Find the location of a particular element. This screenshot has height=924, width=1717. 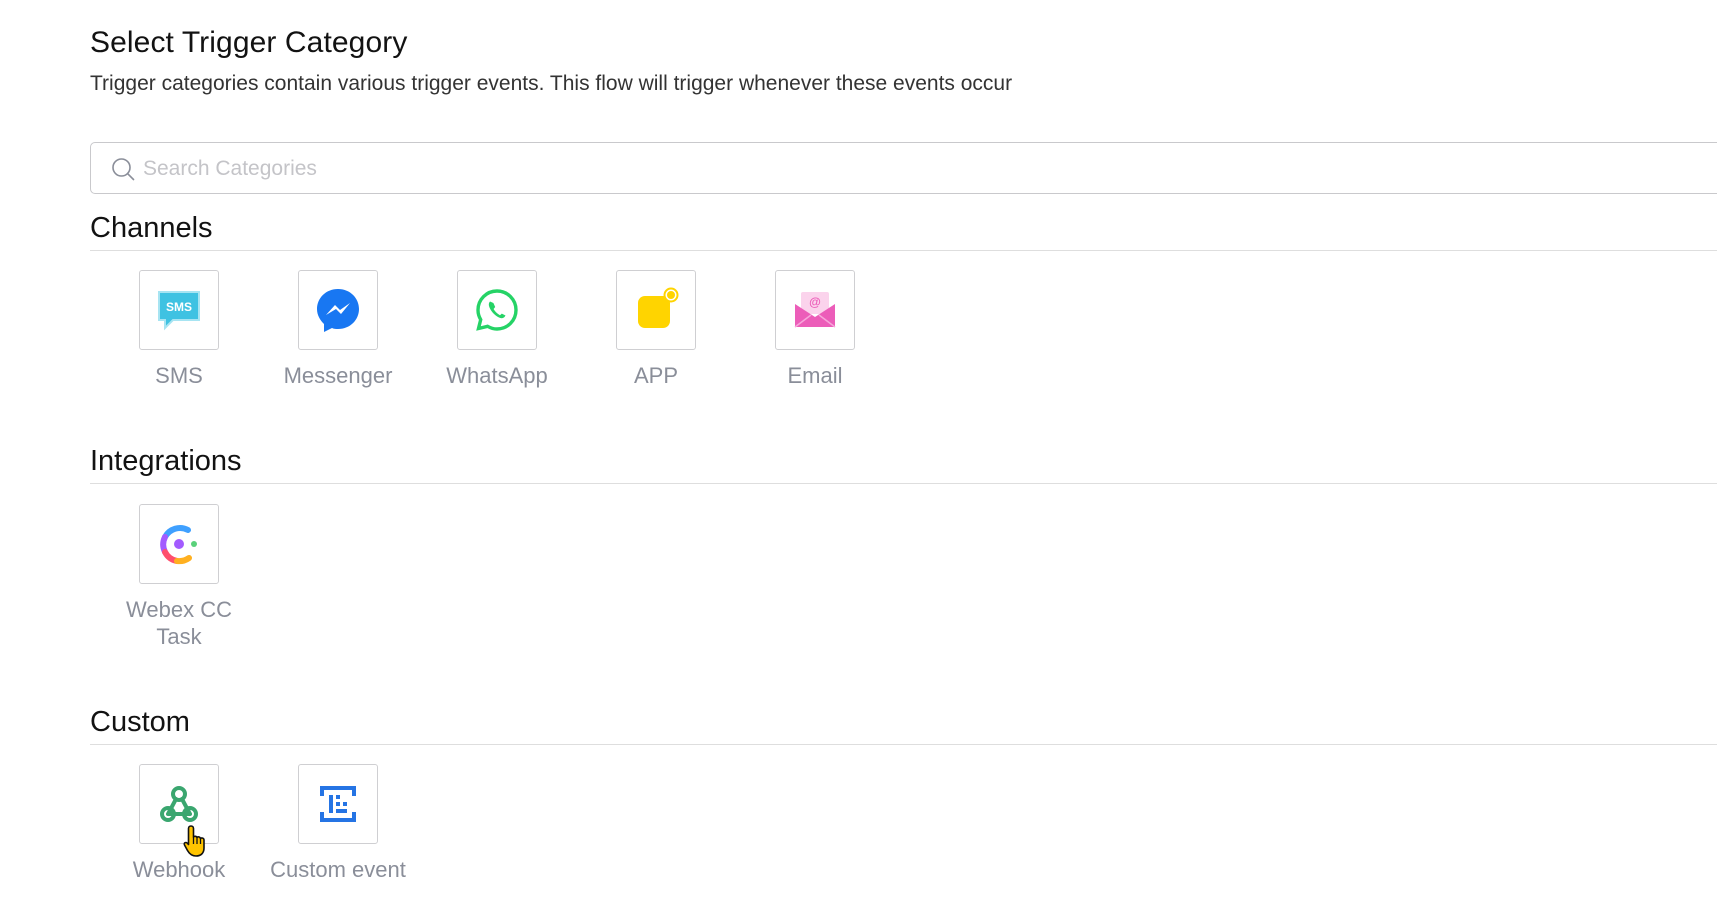

messenger-icon is located at coordinates (338, 310).